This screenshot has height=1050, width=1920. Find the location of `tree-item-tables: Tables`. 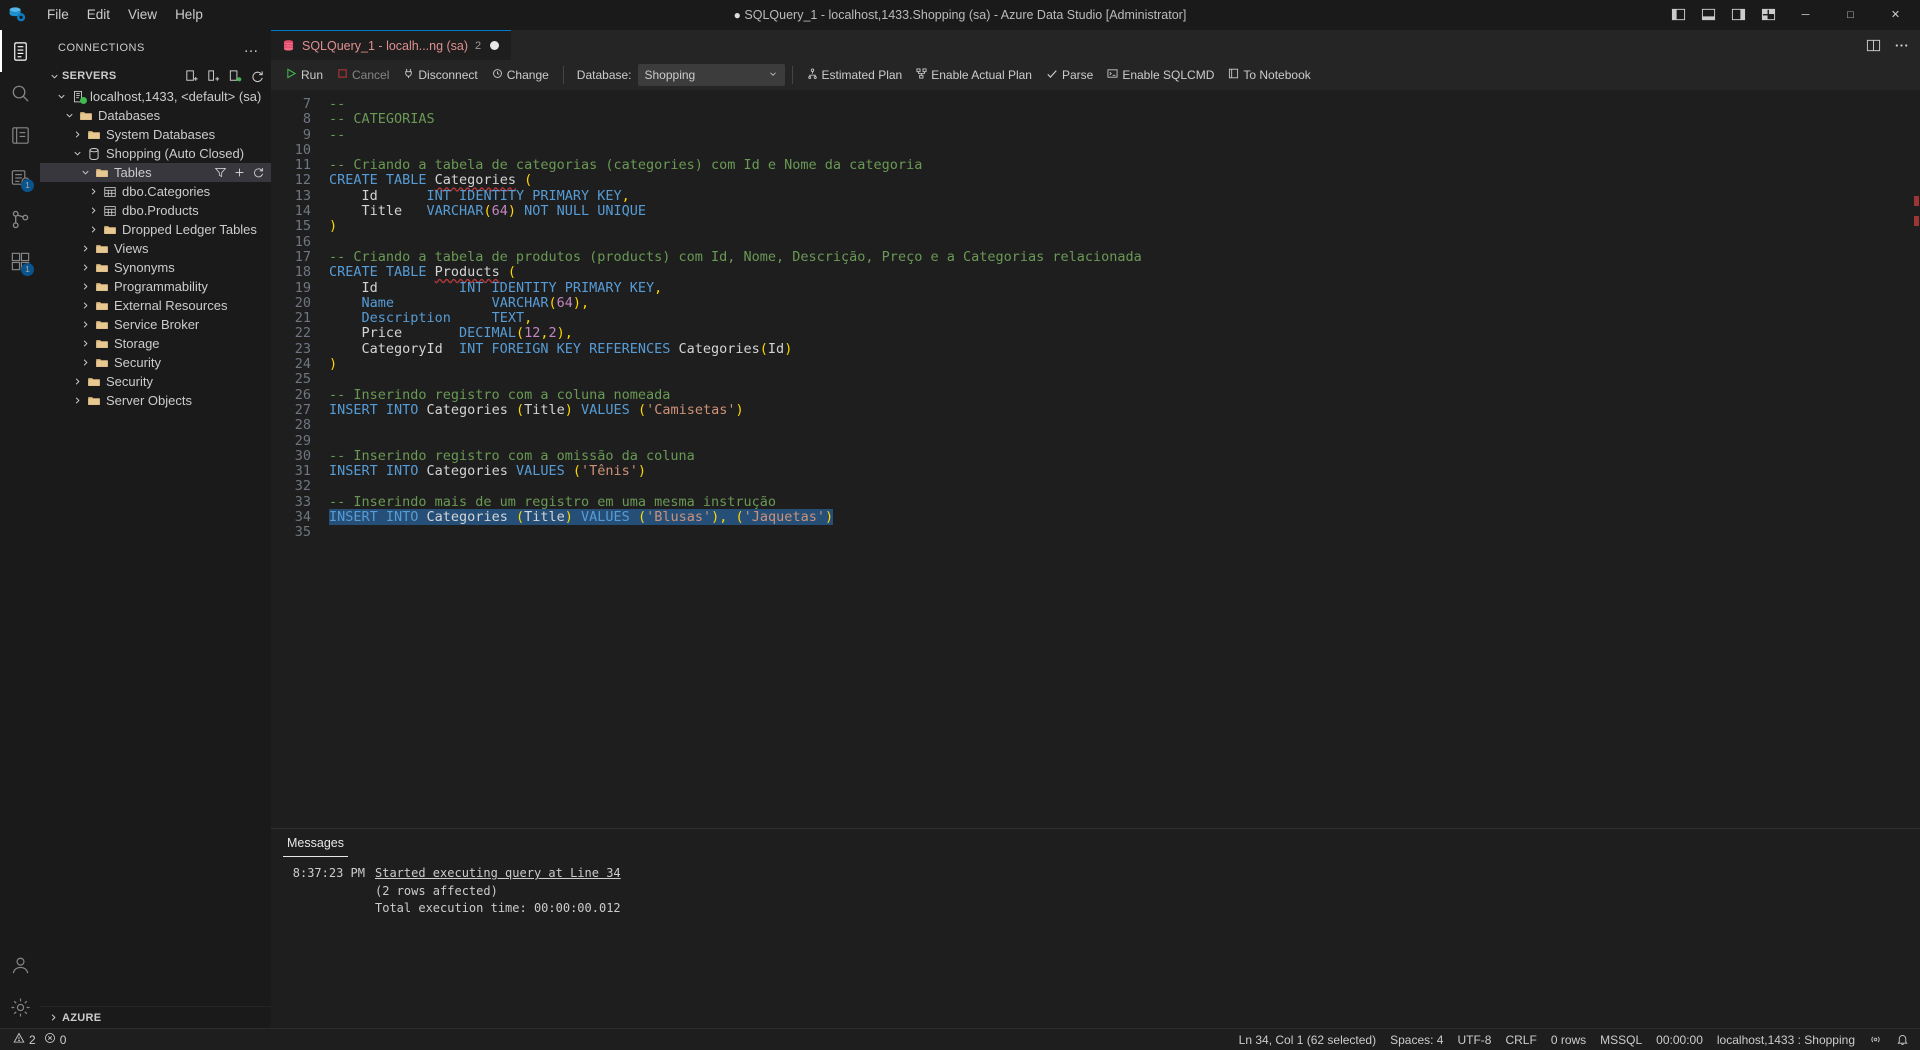

tree-item-tables: Tables is located at coordinates (155, 172).